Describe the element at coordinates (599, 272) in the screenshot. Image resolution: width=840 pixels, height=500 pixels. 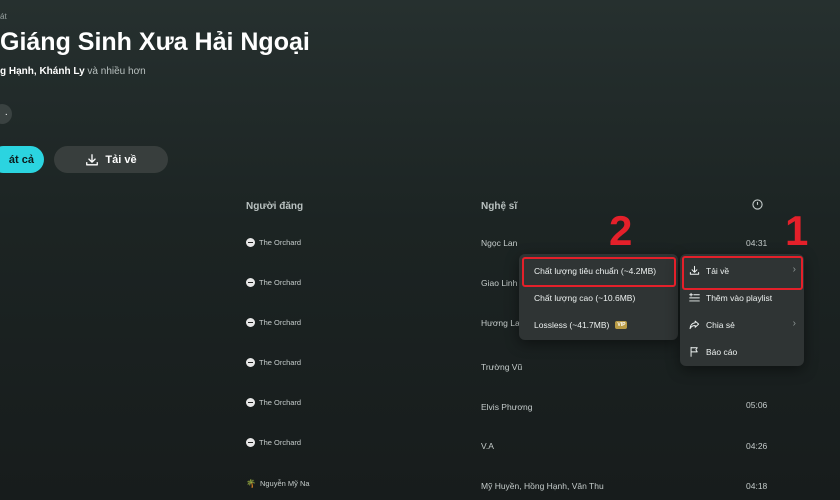
I see `highlight-box-quality` at that location.